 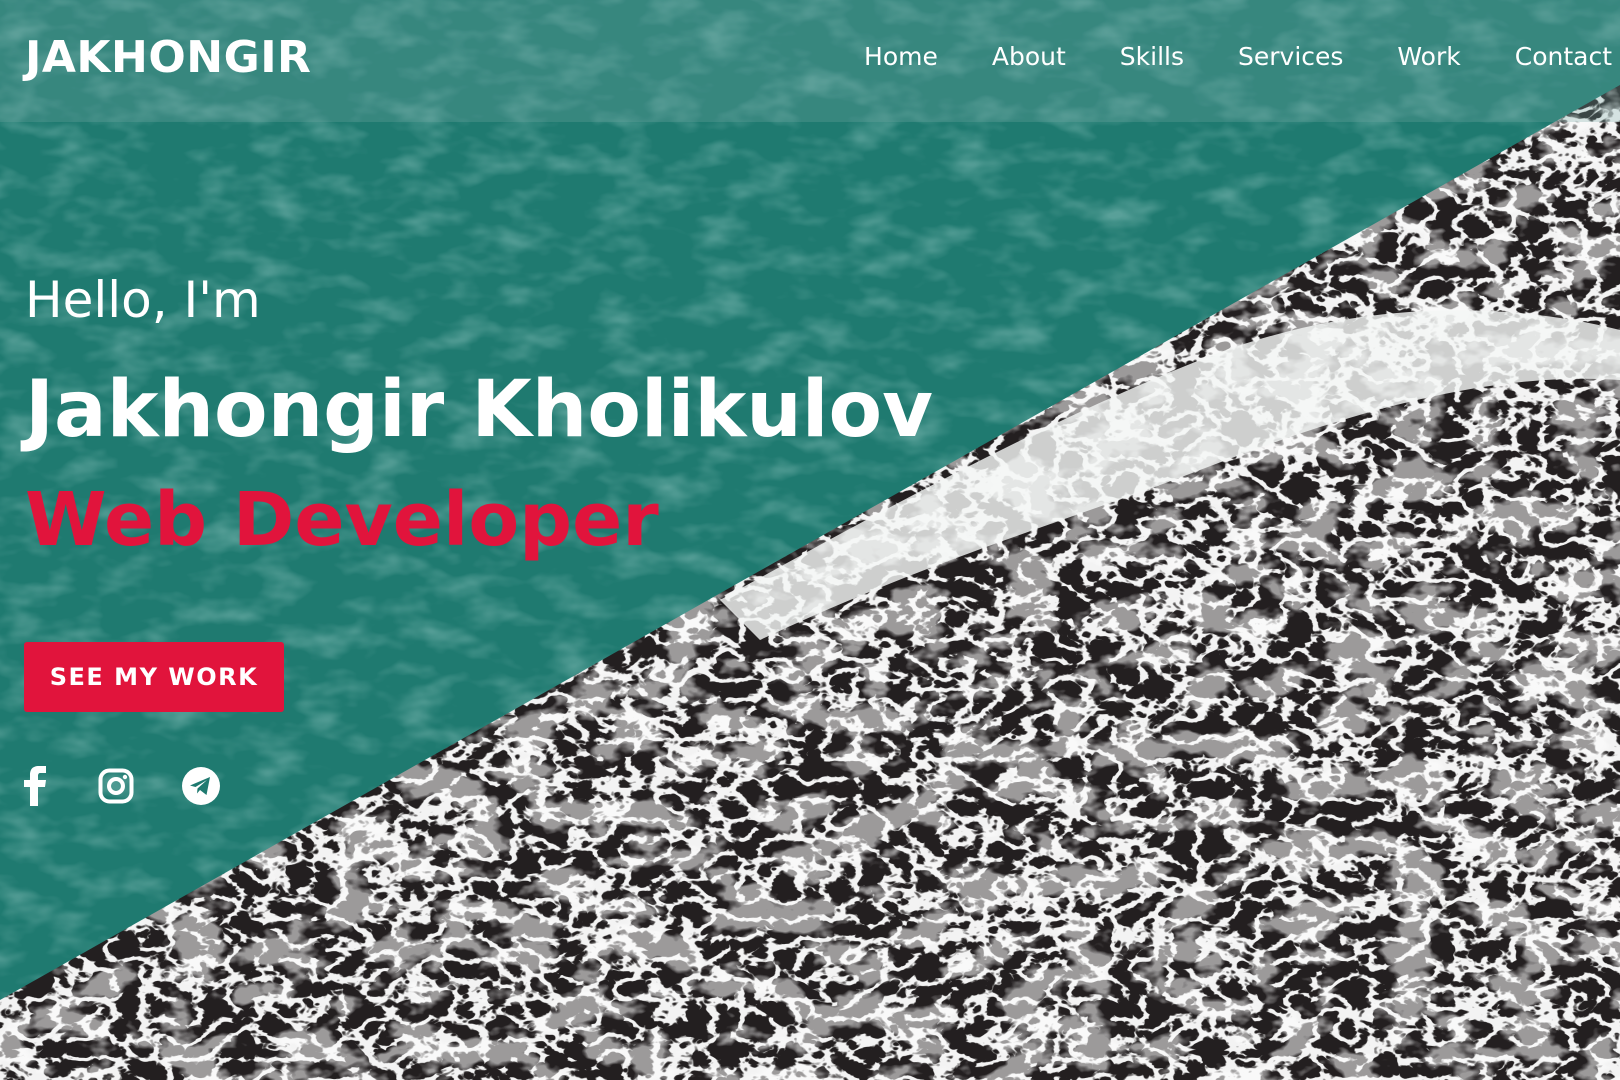 I want to click on nav-link-skills: Skills, so click(x=1152, y=56).